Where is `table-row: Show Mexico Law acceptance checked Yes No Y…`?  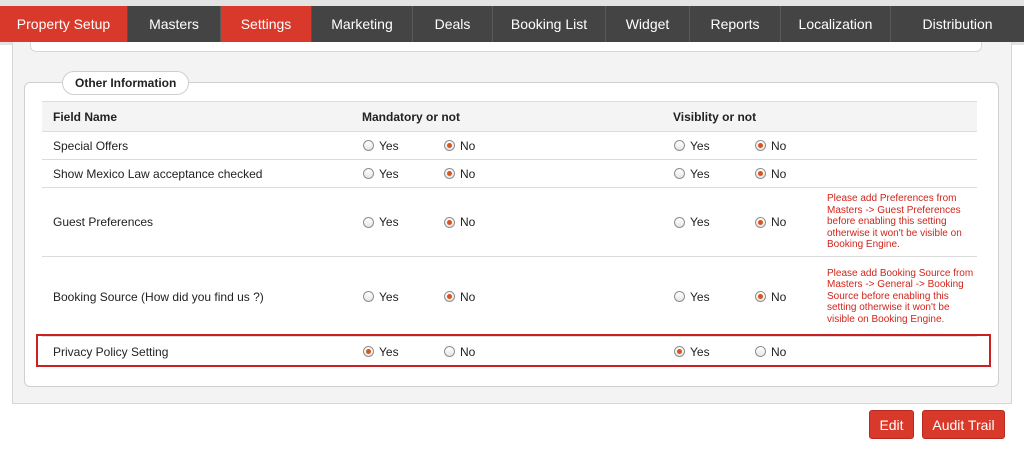 table-row: Show Mexico Law acceptance checked Yes No Y… is located at coordinates (509, 174).